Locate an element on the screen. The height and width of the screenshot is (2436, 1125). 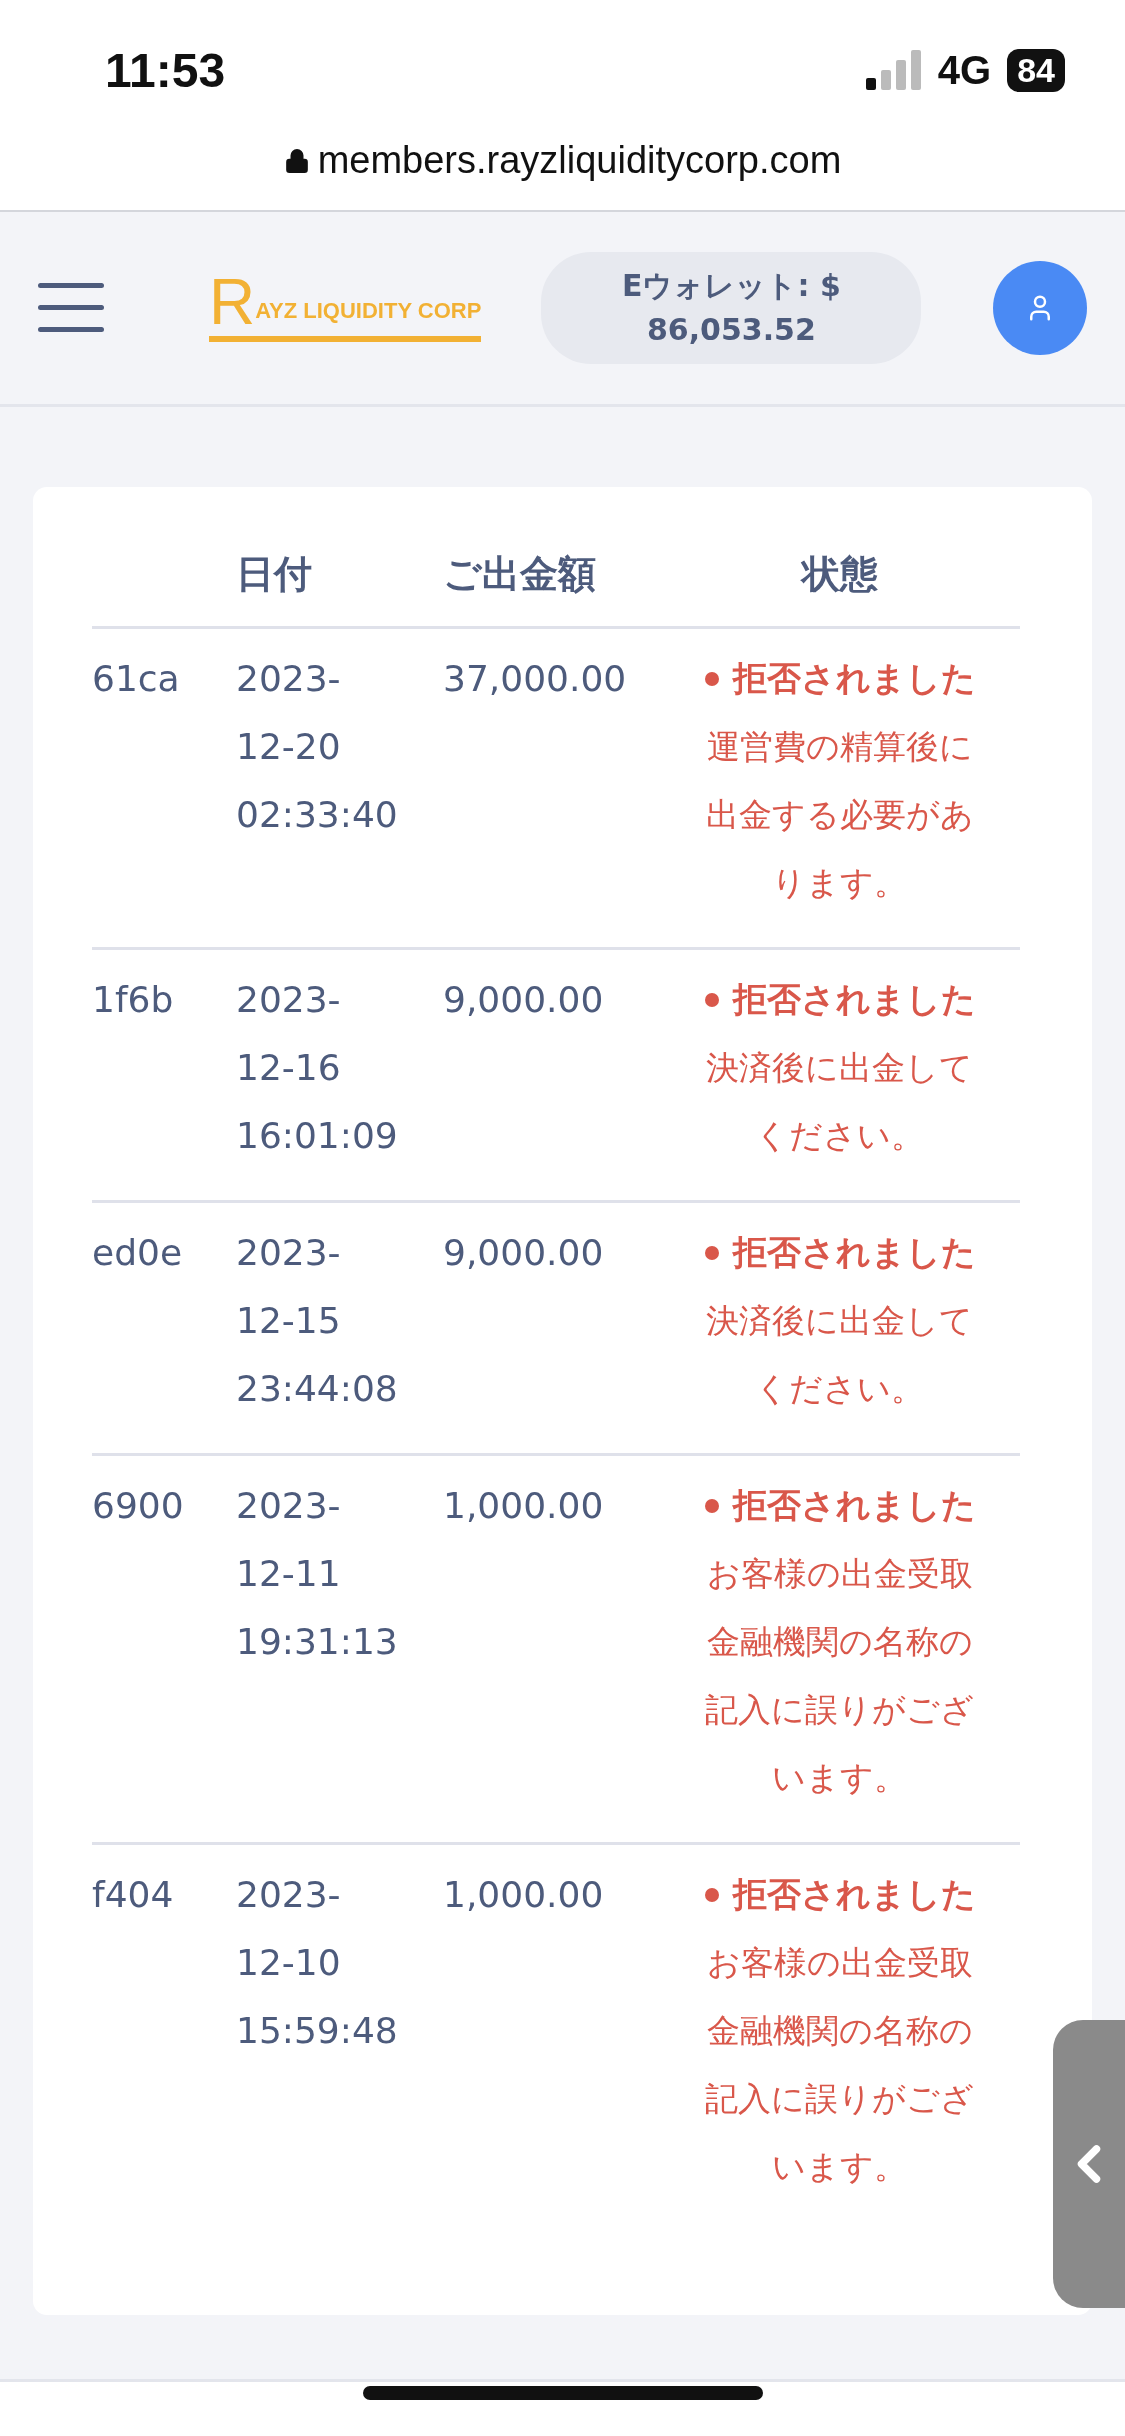
date-cell: 2023-12-20 02:33:40 is located at coordinates (339, 789).